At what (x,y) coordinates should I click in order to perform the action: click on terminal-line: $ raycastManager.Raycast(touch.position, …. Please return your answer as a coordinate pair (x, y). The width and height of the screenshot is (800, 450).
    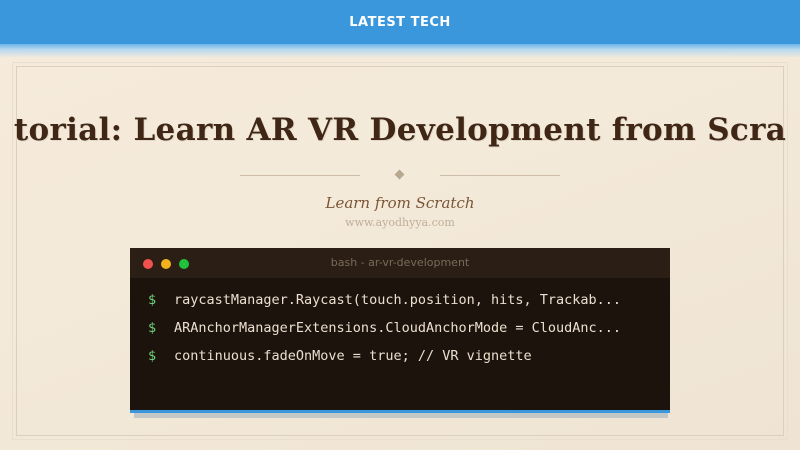
    Looking at the image, I should click on (403, 304).